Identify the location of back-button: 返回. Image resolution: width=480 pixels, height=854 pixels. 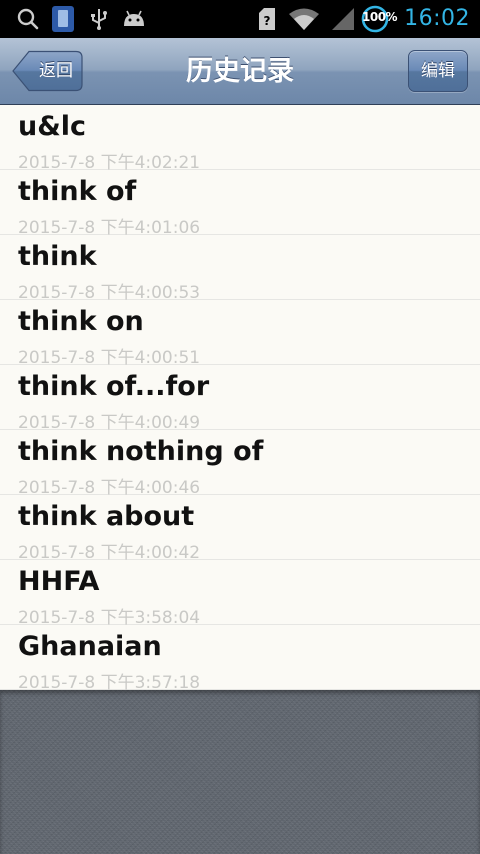
(47, 71).